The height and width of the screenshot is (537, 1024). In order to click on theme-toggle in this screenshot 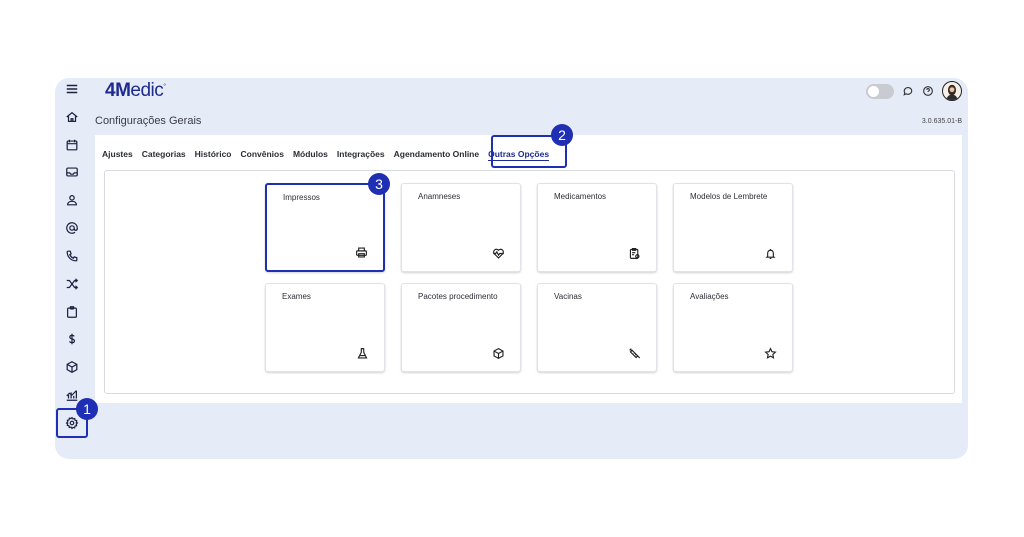, I will do `click(880, 91)`.